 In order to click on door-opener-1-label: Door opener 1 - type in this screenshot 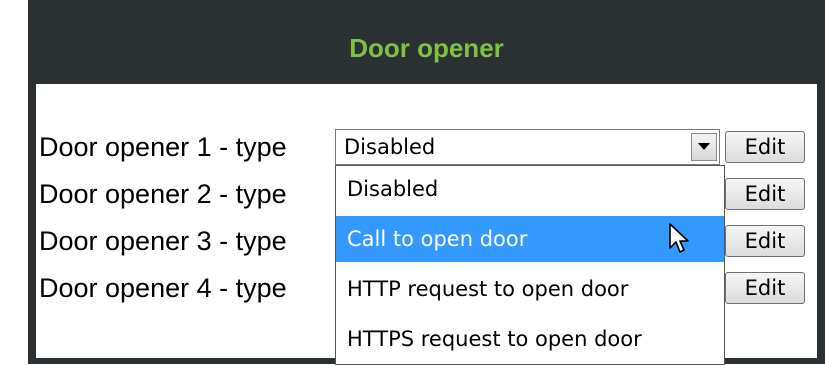, I will do `click(163, 147)`.